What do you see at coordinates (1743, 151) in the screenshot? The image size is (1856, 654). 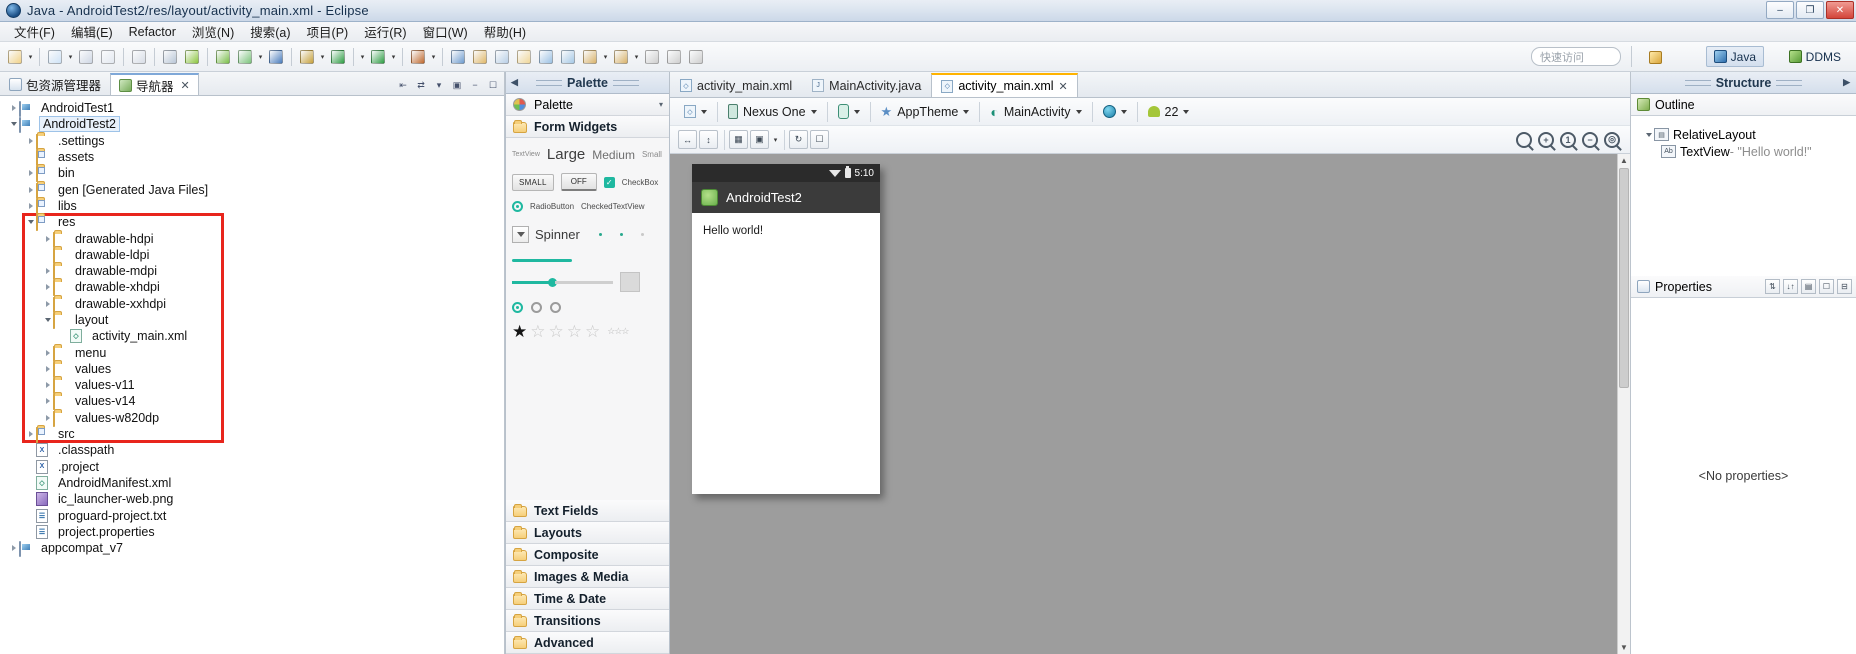 I see `outline-node-textview: Ab TextView - "Hello world!"` at bounding box center [1743, 151].